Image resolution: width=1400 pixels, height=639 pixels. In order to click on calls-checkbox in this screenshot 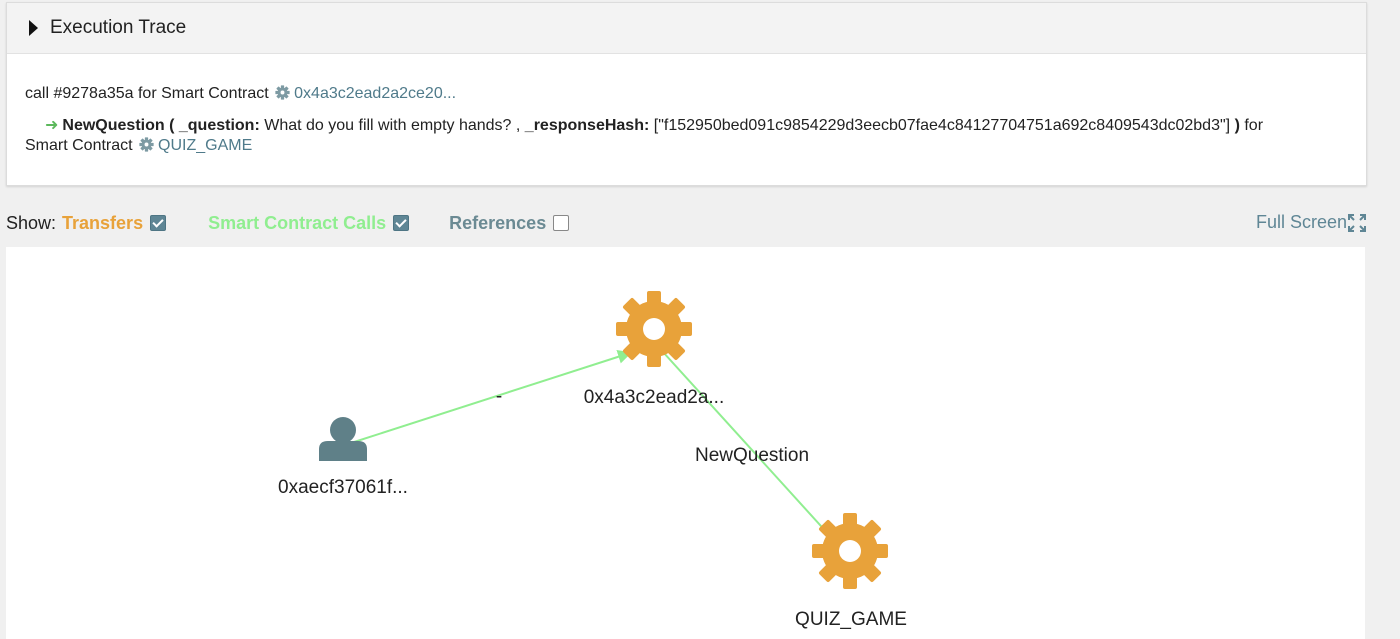, I will do `click(401, 223)`.